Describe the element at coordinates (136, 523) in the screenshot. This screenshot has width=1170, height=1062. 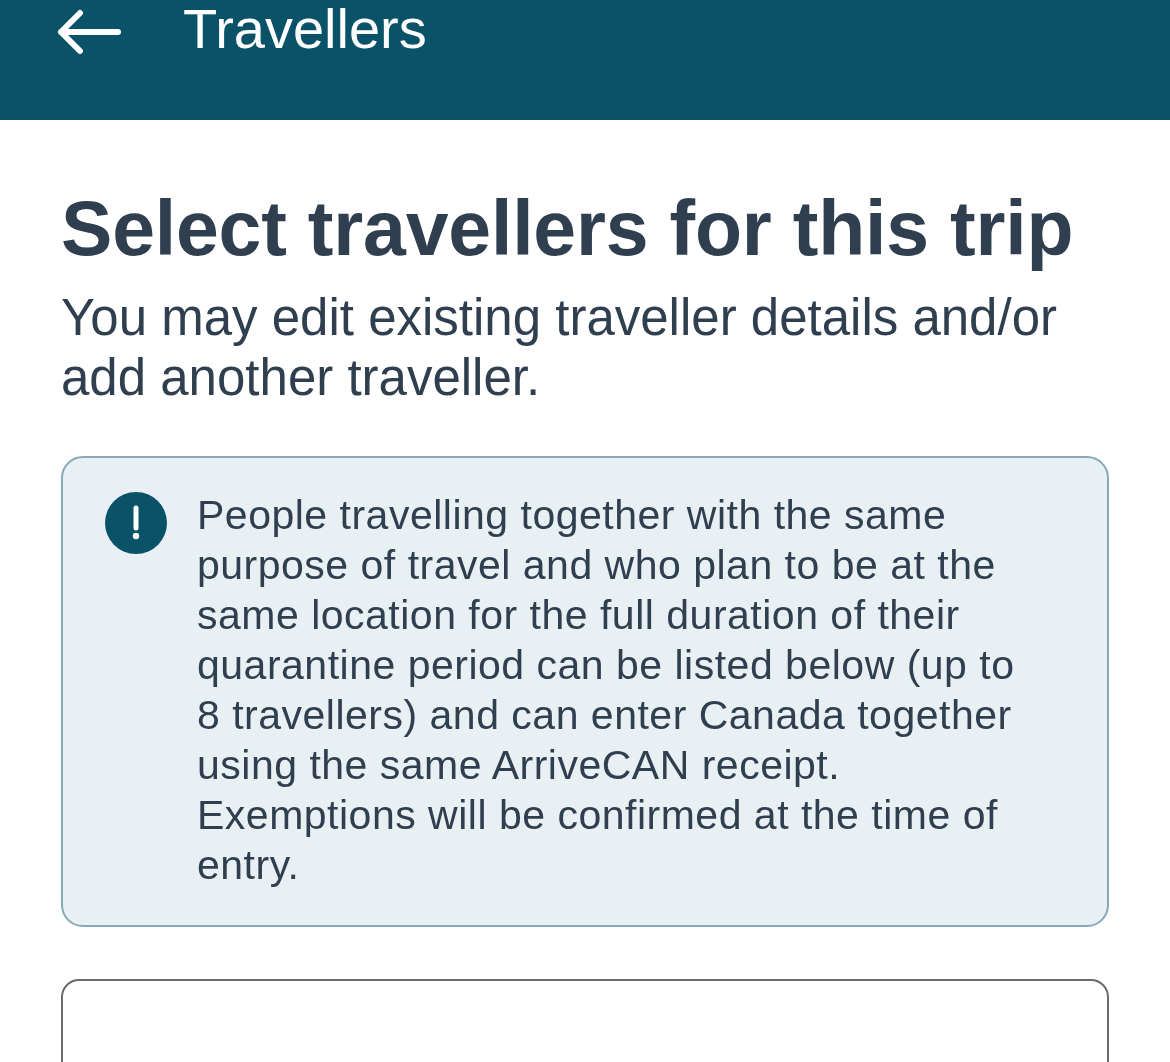
I see `alert-icon` at that location.